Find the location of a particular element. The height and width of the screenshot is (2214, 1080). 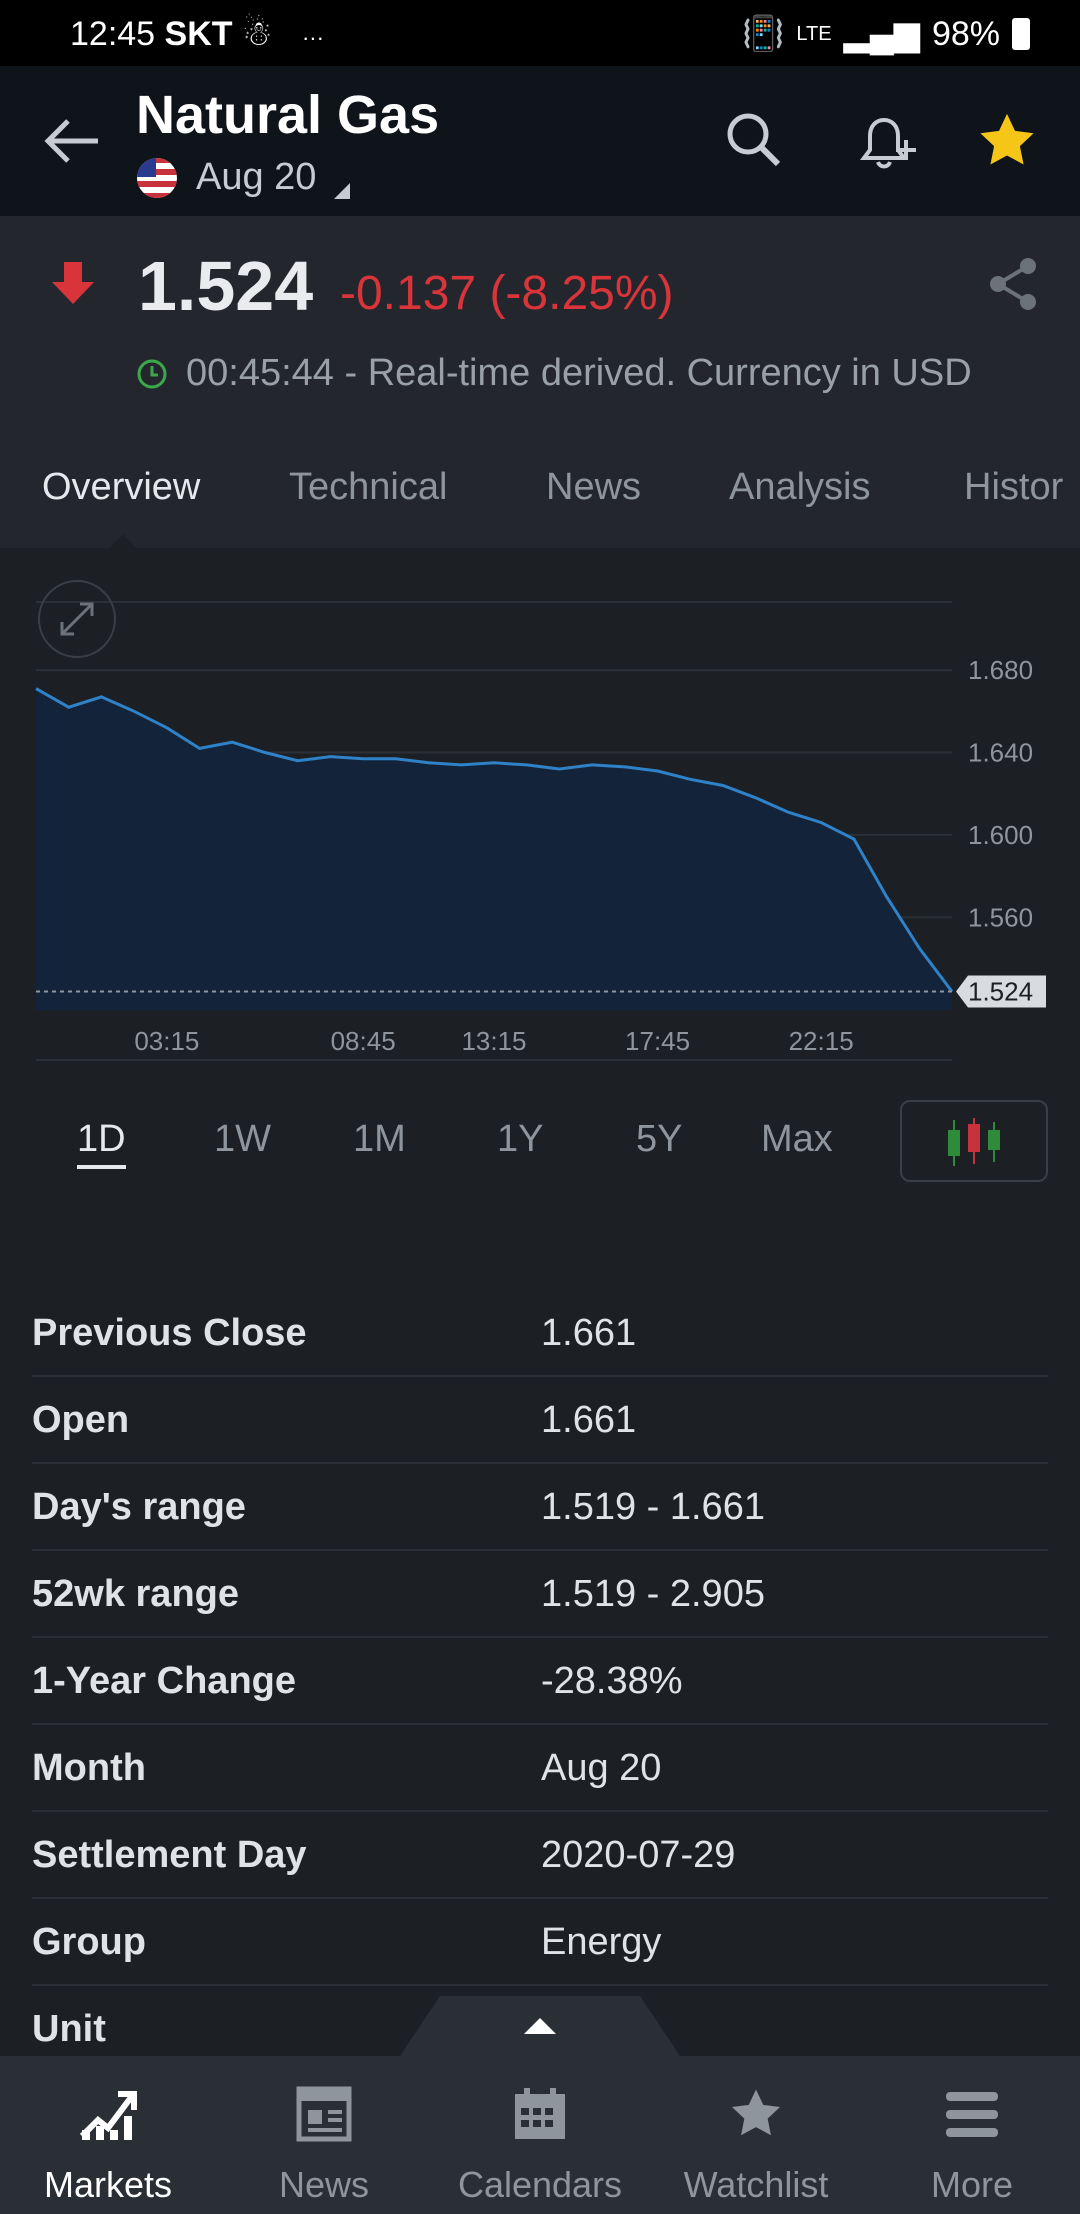

nav-markets: Markets is located at coordinates (108, 2135).